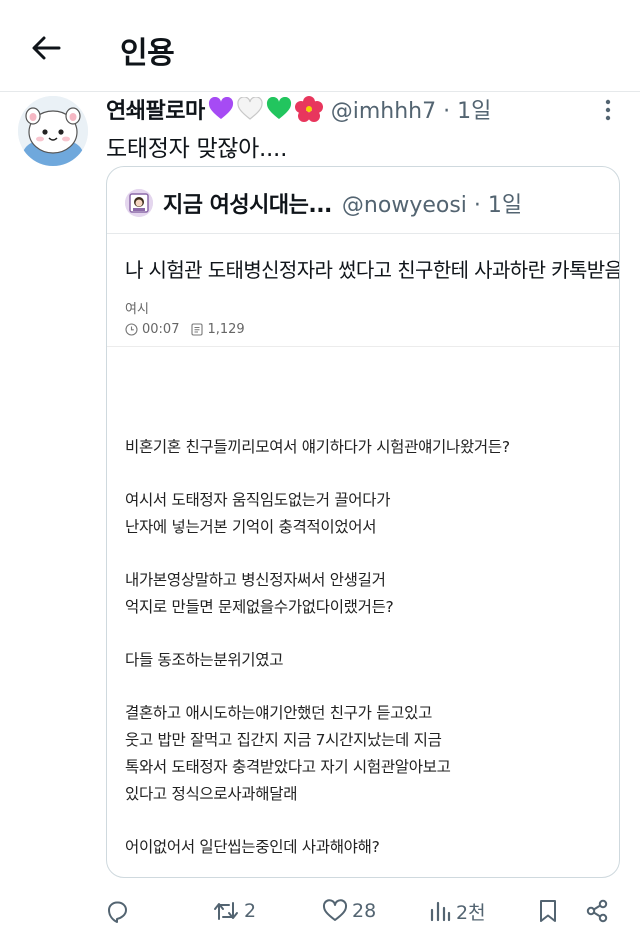 This screenshot has width=640, height=946. Describe the element at coordinates (364, 911) in the screenshot. I see `like-count: 28` at that location.